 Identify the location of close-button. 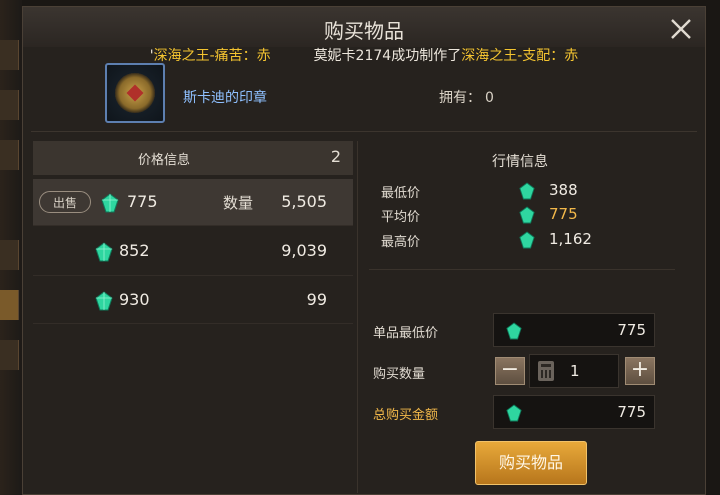
(681, 29).